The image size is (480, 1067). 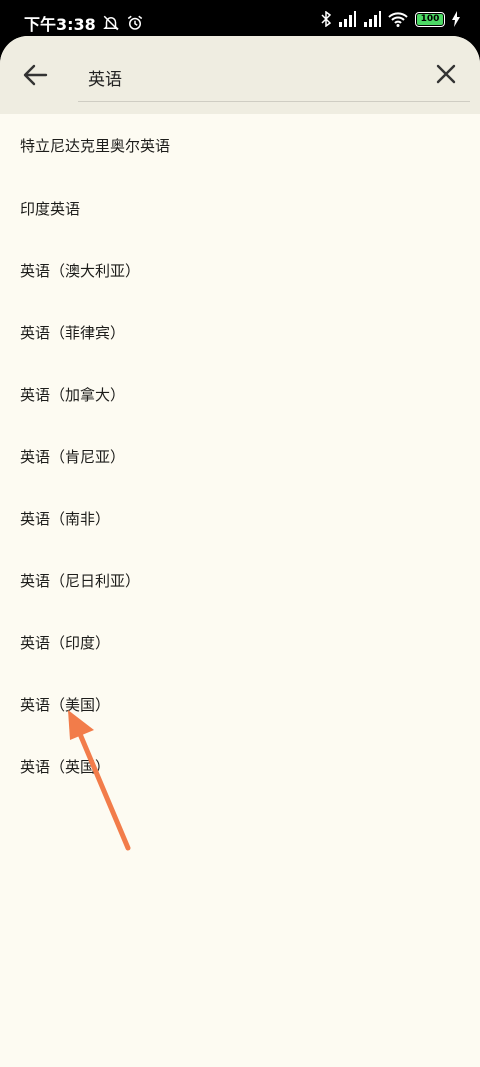 What do you see at coordinates (135, 22) in the screenshot?
I see `alarm-icon` at bounding box center [135, 22].